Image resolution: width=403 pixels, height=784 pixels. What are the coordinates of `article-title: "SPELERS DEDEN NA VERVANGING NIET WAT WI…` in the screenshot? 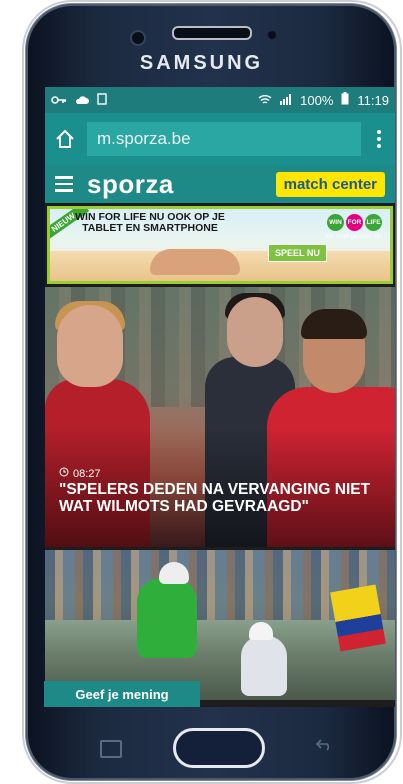 It's located at (219, 498).